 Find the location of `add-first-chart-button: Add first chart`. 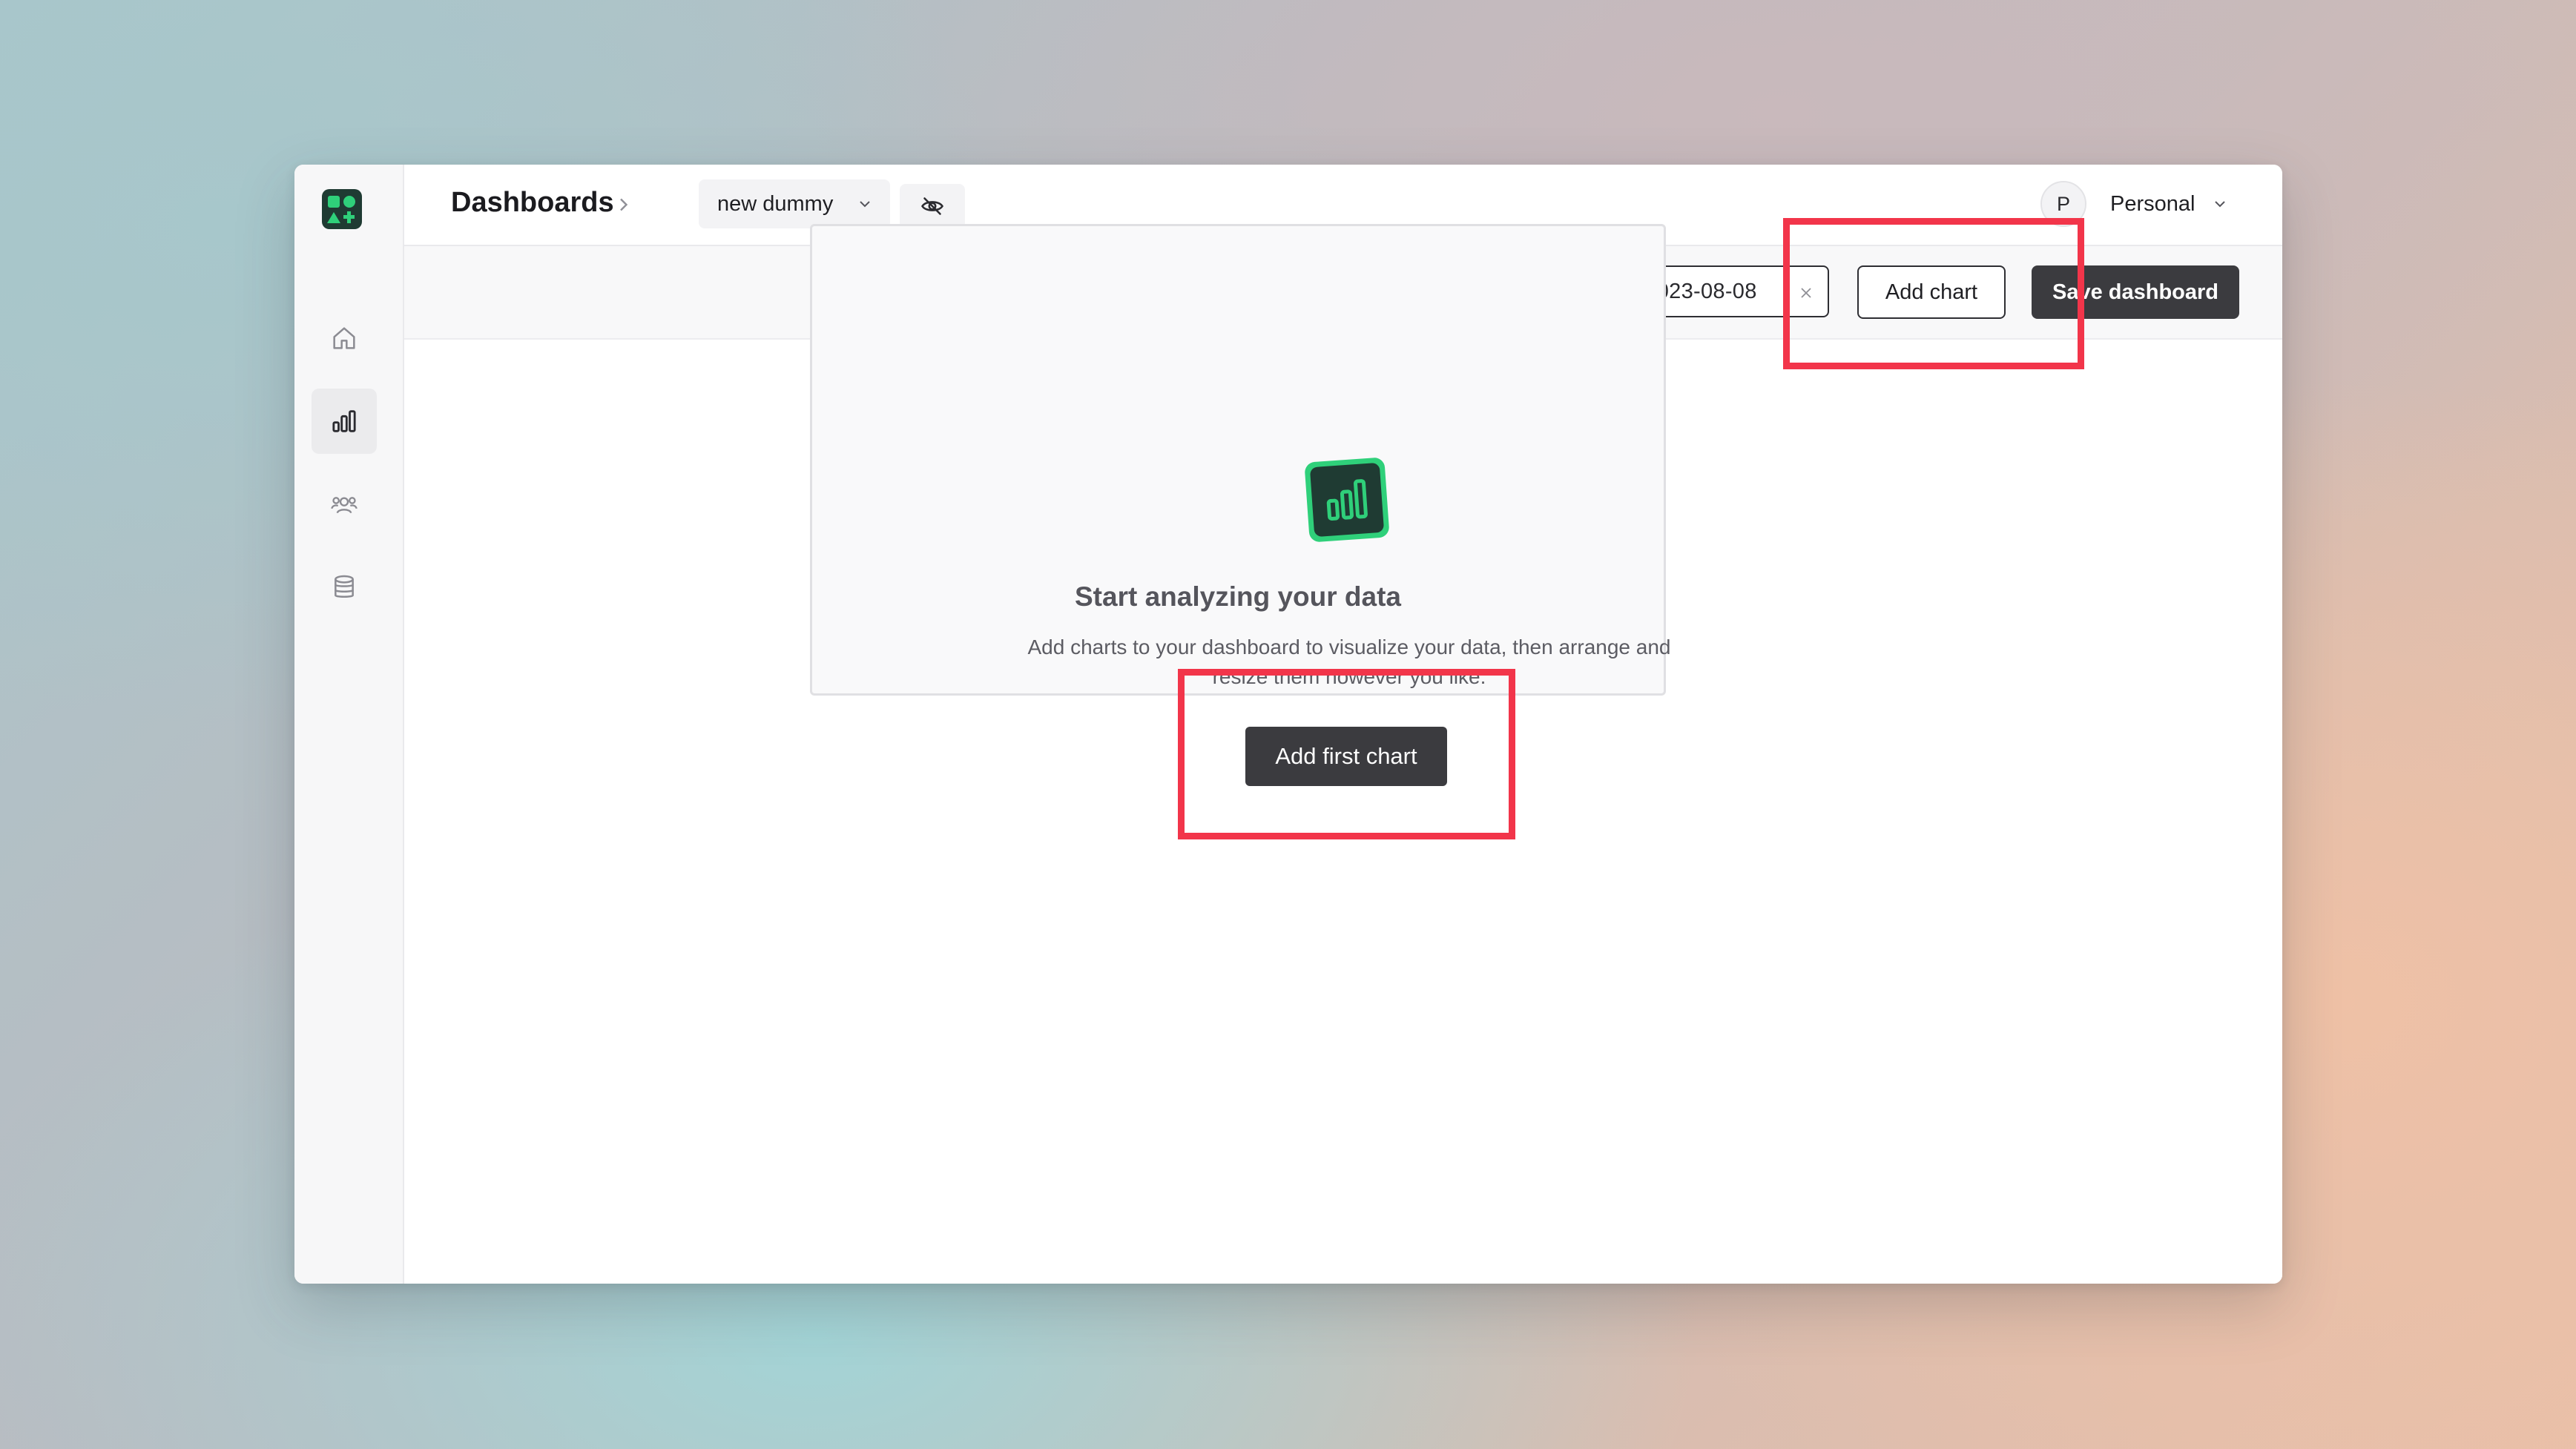

add-first-chart-button: Add first chart is located at coordinates (1346, 756).